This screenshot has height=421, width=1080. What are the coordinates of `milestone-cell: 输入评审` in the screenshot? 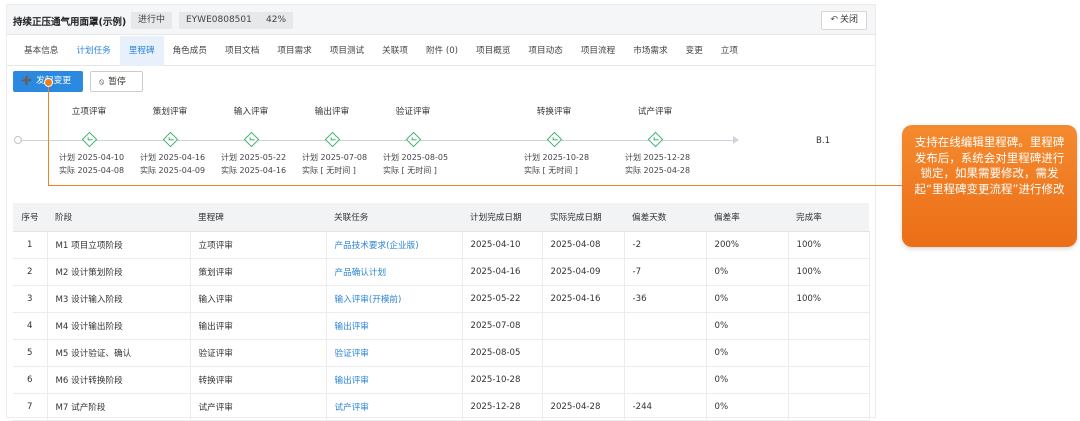 It's located at (258, 299).